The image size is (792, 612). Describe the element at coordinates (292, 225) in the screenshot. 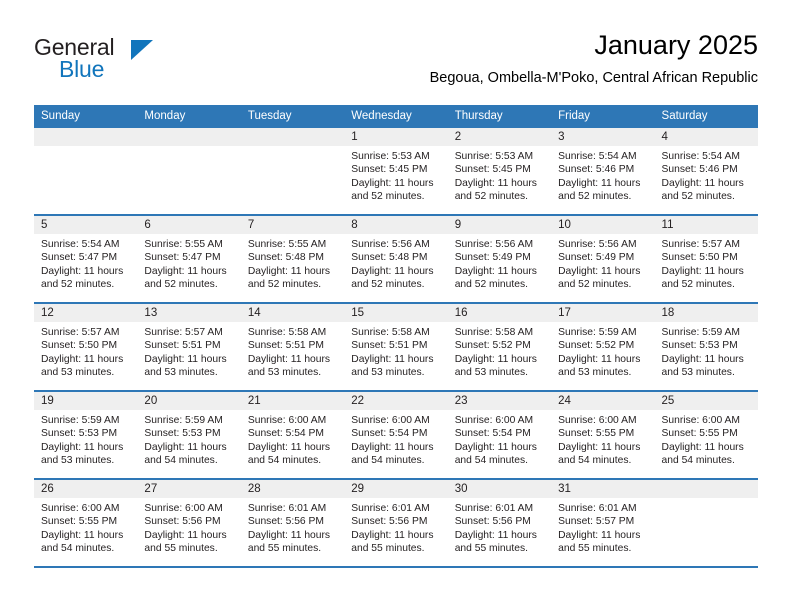

I see `day-number: 7` at that location.